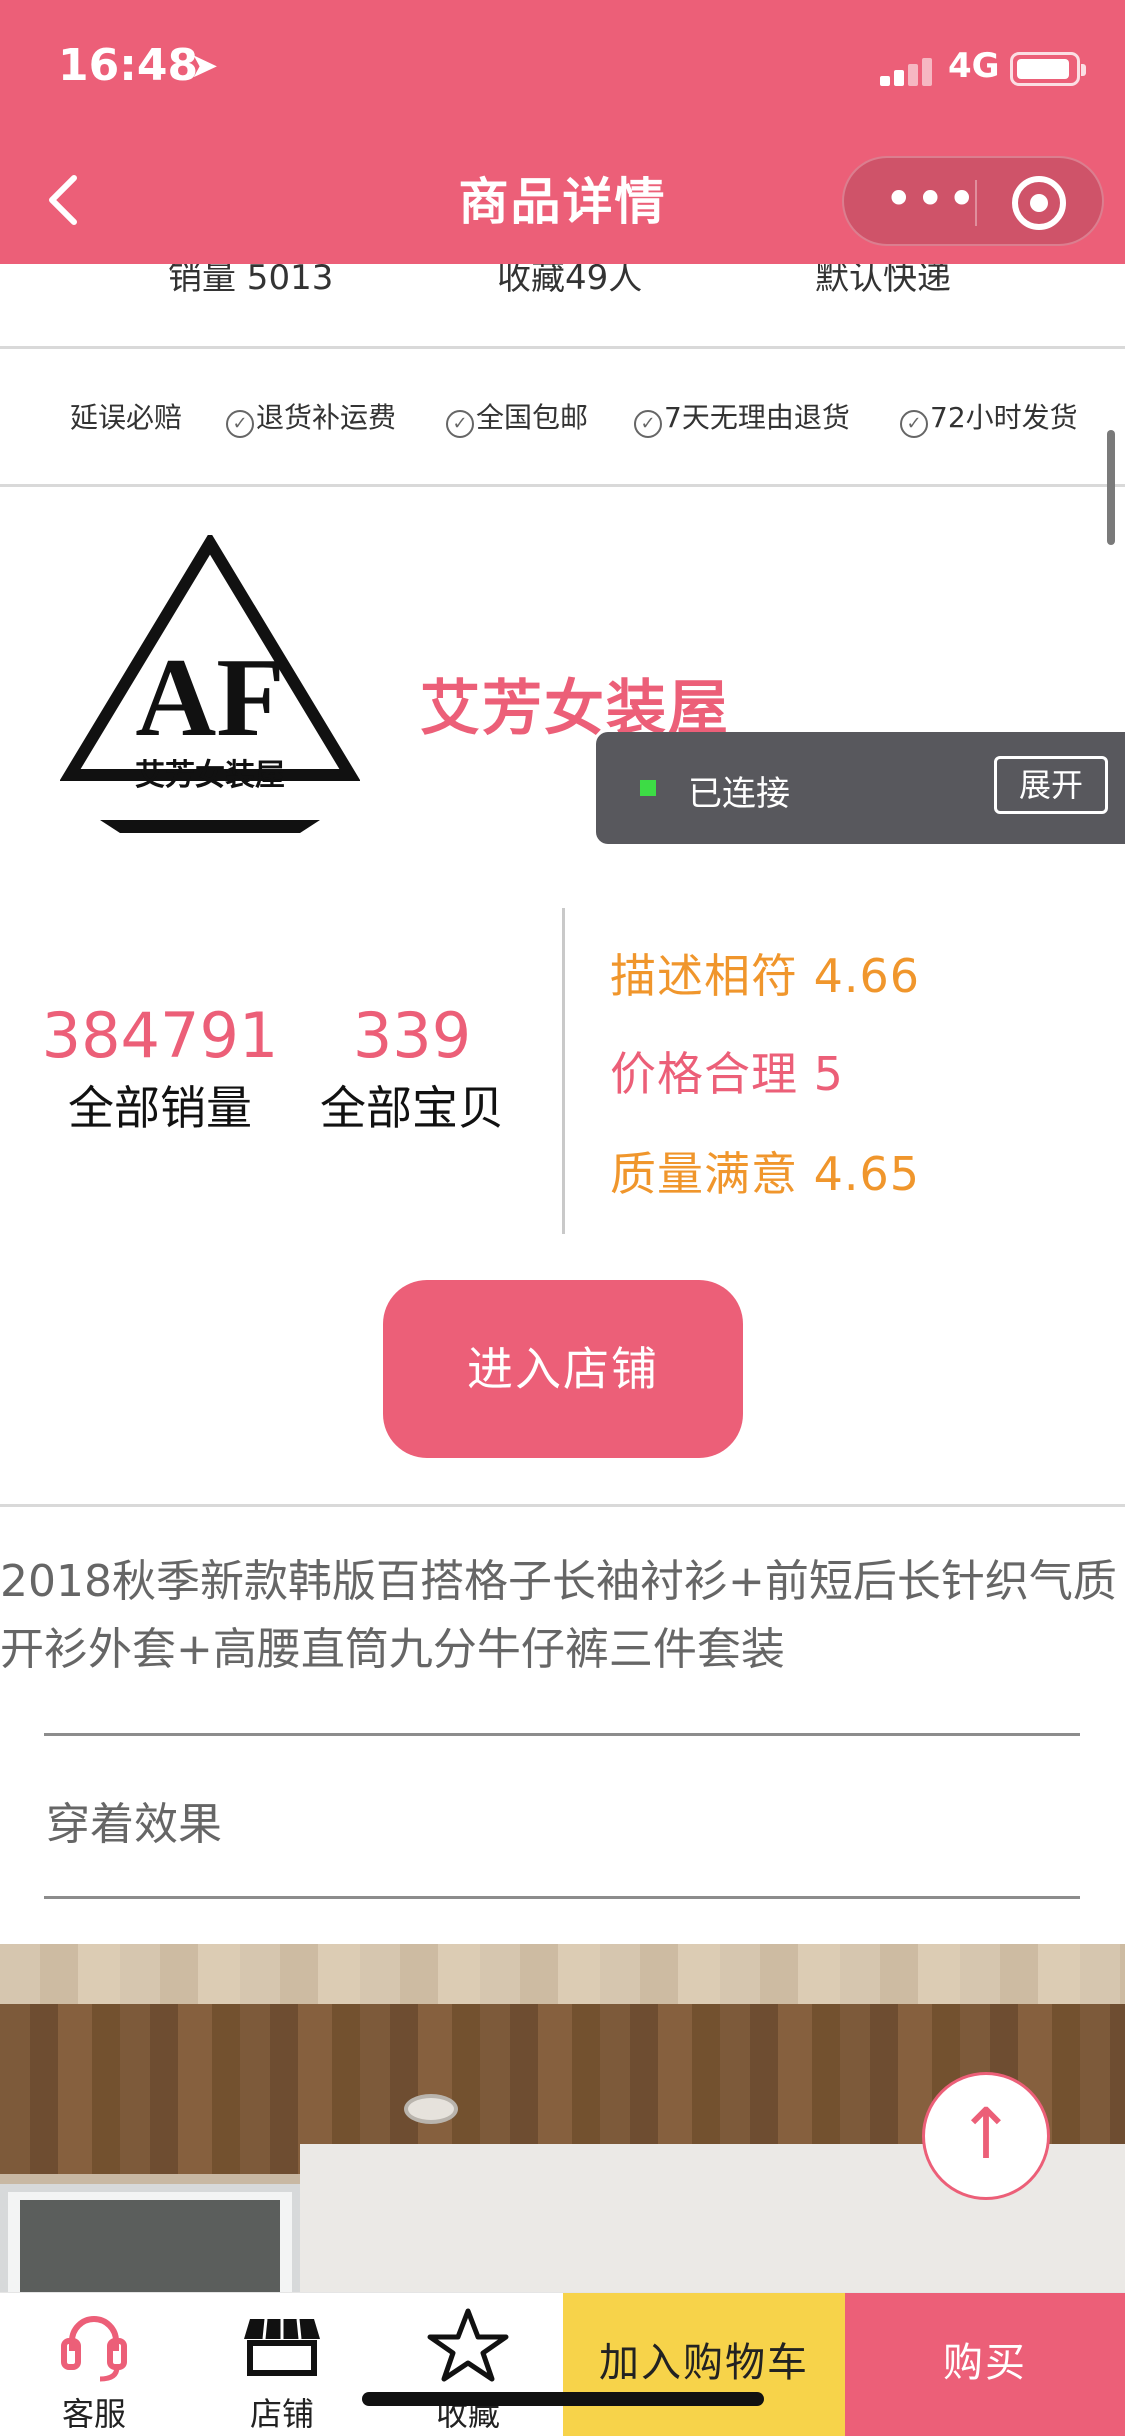 The image size is (1125, 2436). I want to click on customer-service-tab: 客服, so click(94, 2364).